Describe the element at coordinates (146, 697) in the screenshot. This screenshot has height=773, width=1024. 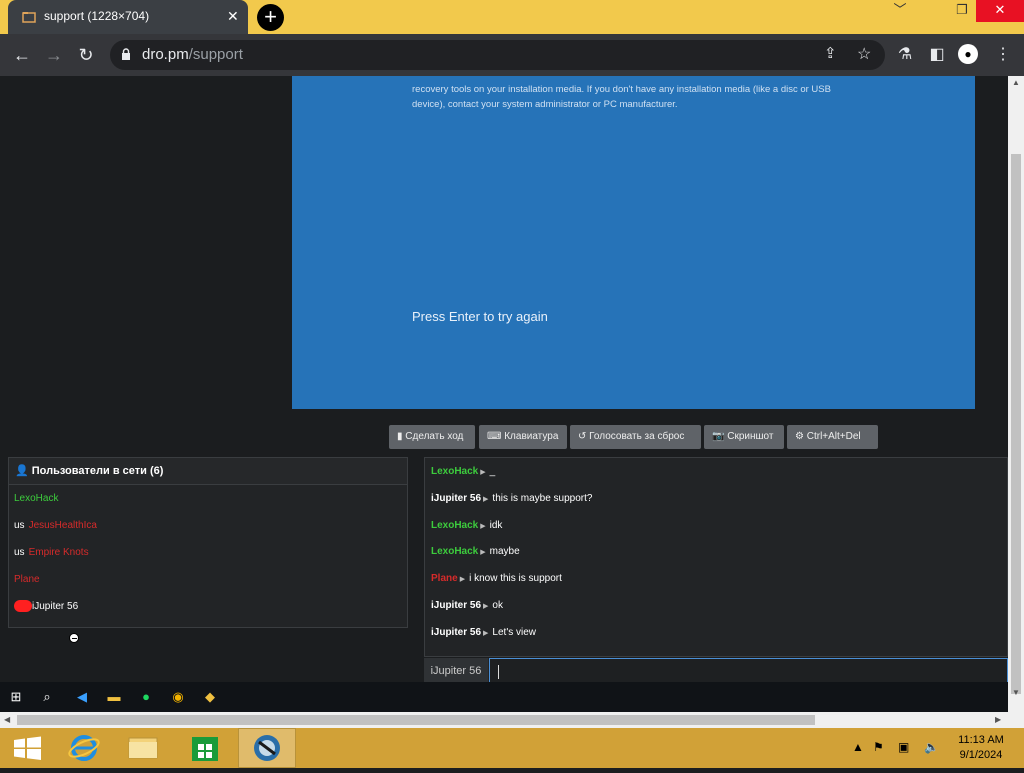
I see `spotify-icon: ●` at that location.